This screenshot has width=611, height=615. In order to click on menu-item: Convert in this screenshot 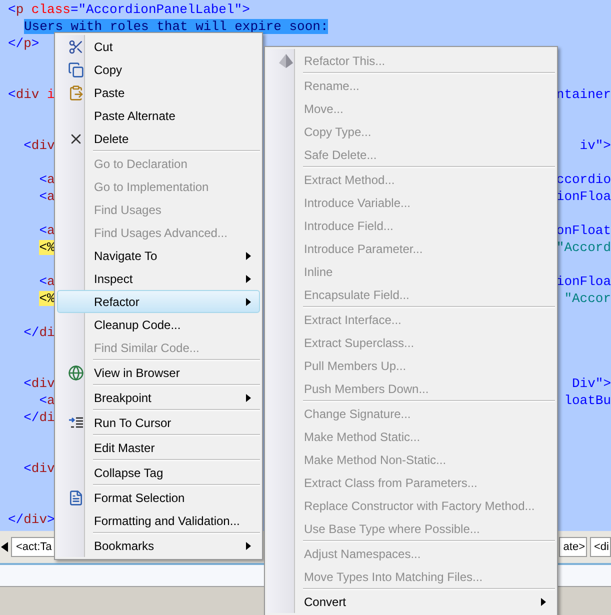, I will do `click(411, 601)`.